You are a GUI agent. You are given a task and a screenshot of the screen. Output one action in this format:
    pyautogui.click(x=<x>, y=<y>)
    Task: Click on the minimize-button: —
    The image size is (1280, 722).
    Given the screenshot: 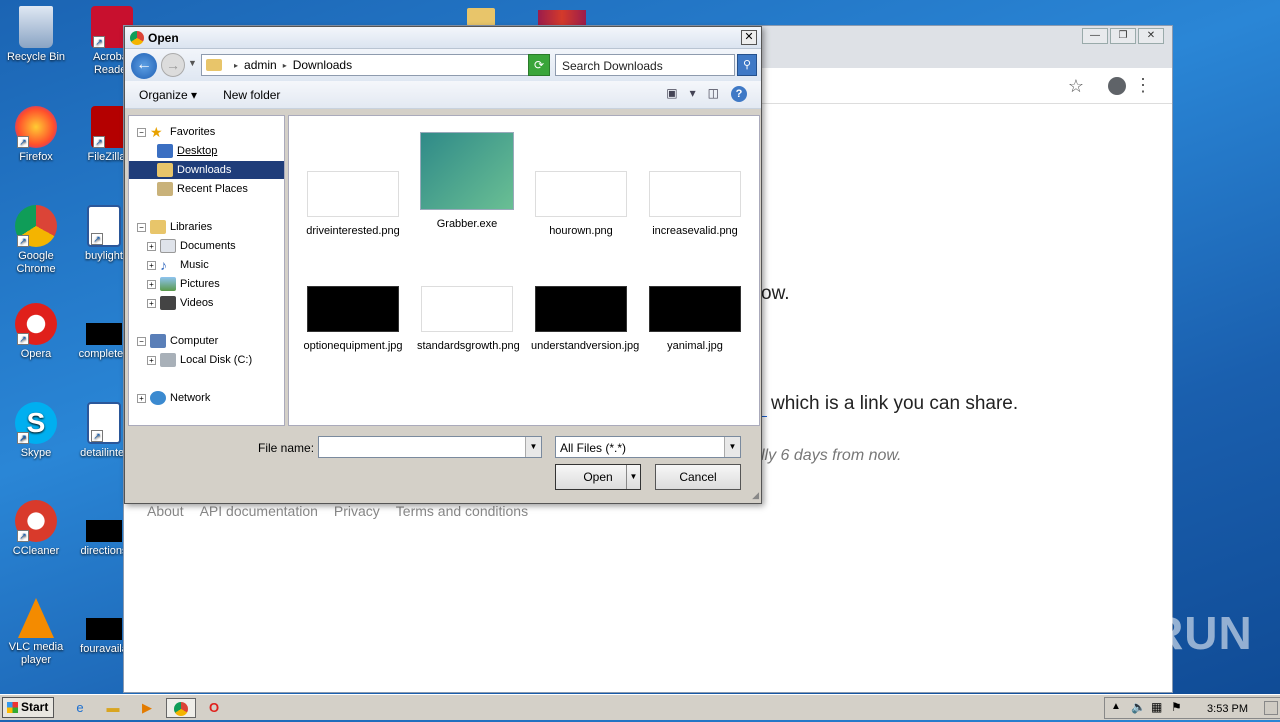 What is the action you would take?
    pyautogui.click(x=1095, y=36)
    